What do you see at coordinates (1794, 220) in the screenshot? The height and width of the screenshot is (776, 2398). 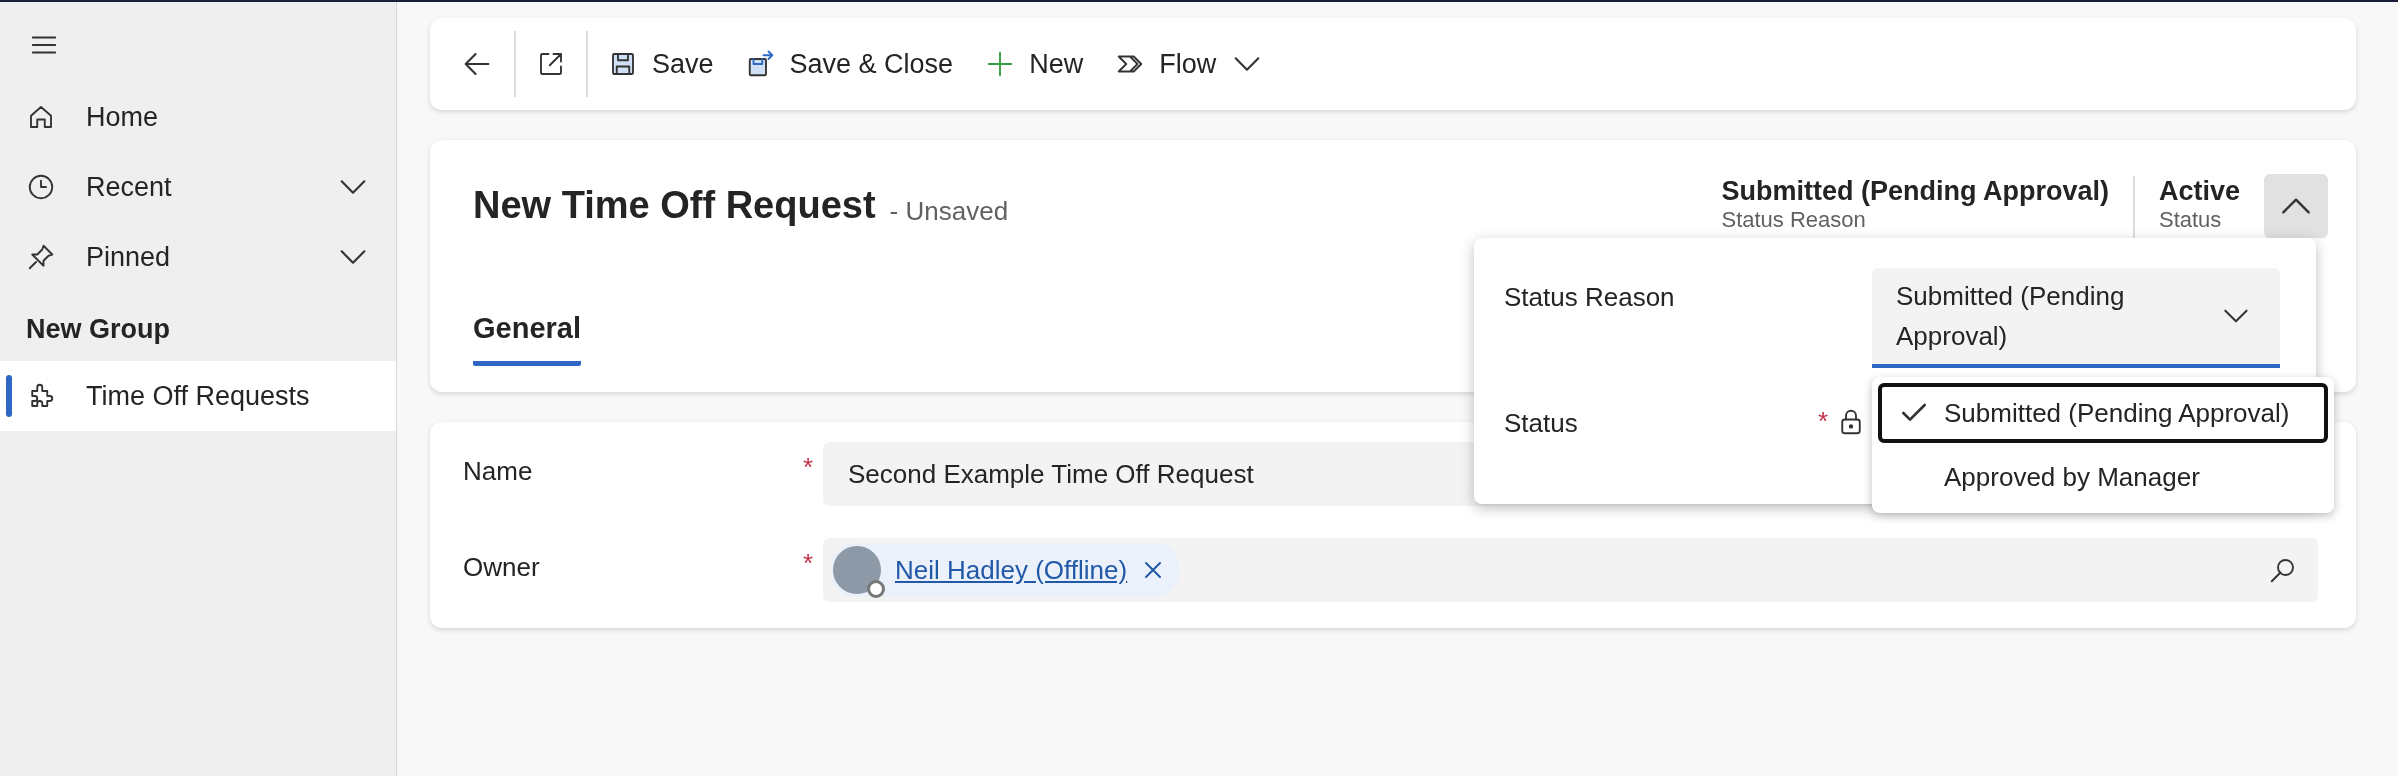 I see `header-label: Status Reason` at bounding box center [1794, 220].